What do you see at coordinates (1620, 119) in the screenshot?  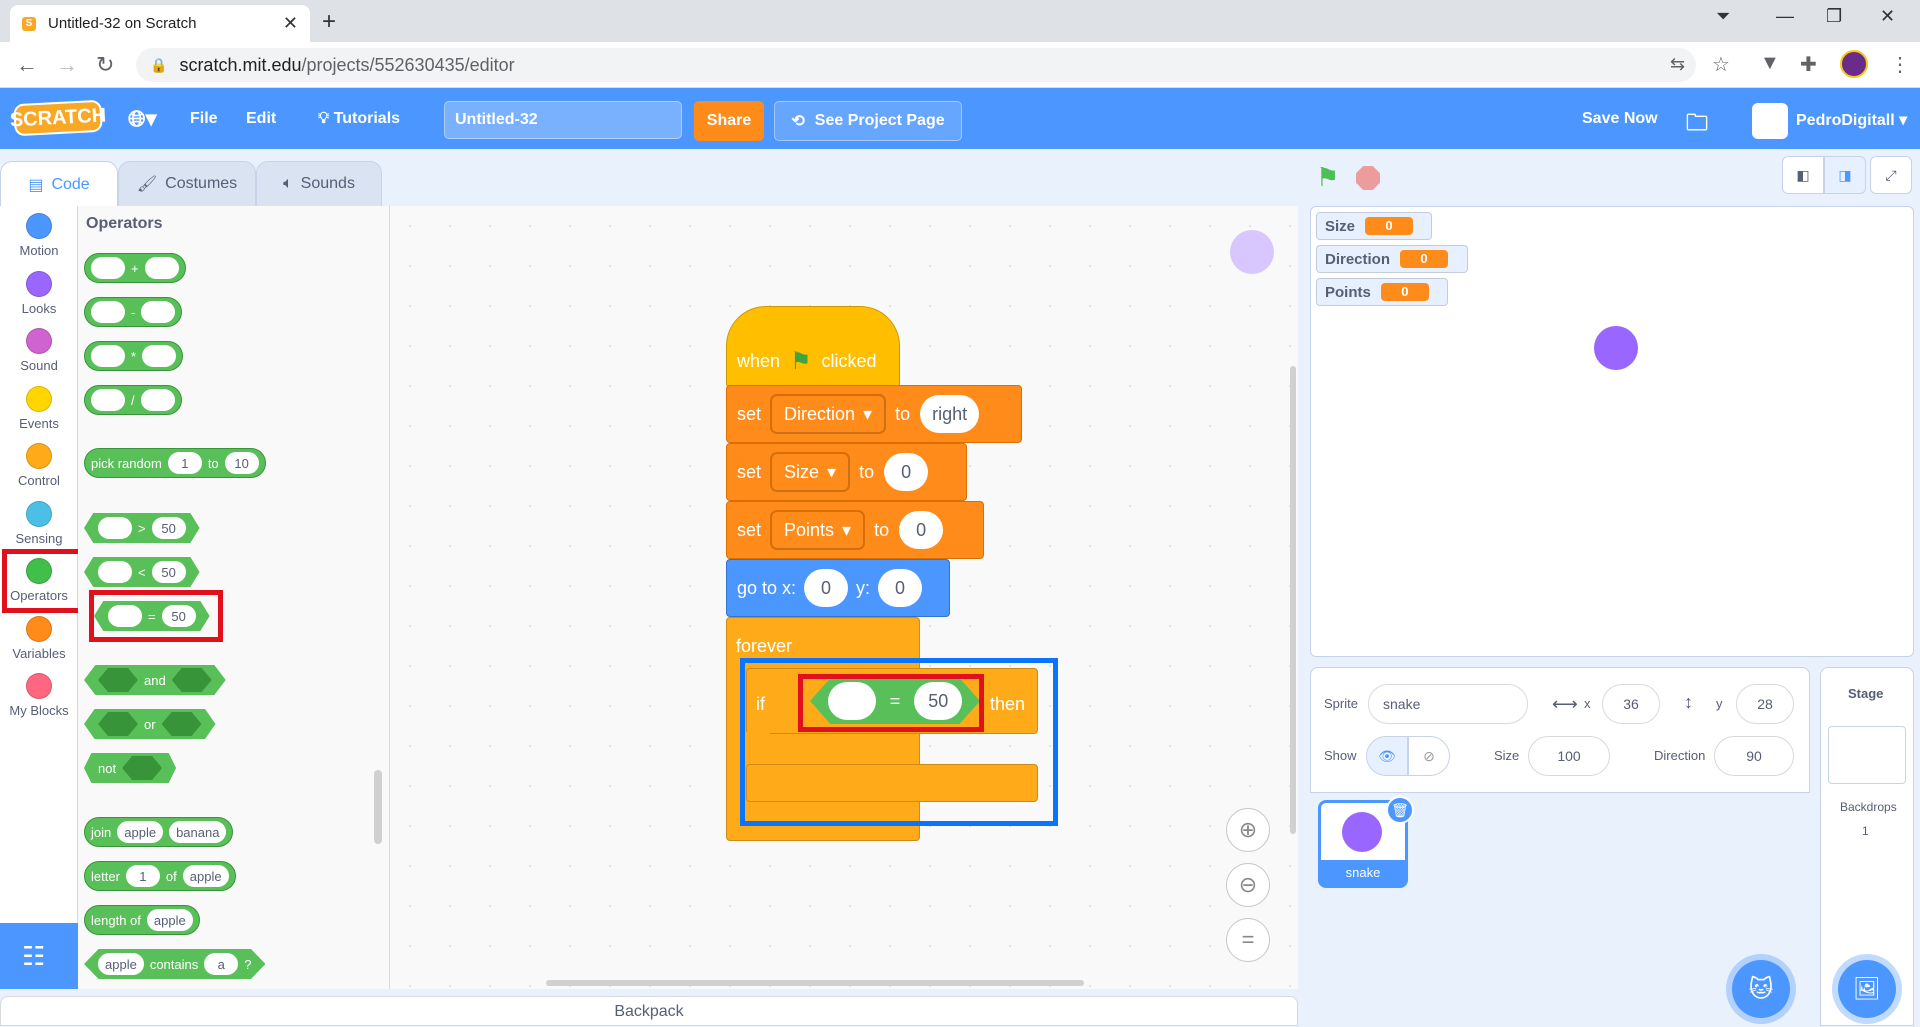 I see `save-now-button: Save Now` at bounding box center [1620, 119].